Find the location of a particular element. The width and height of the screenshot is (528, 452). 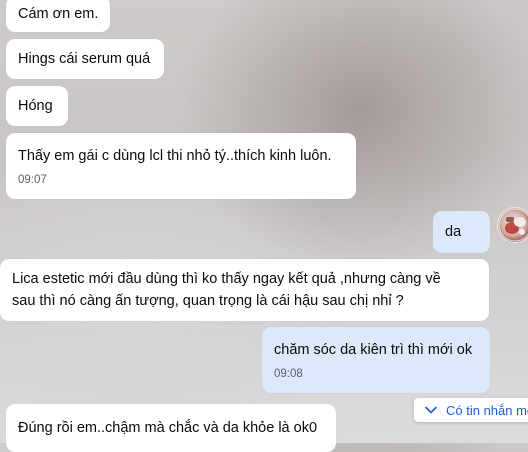

message-text: chăm sóc da kiên trì thì mới ok is located at coordinates (373, 350).